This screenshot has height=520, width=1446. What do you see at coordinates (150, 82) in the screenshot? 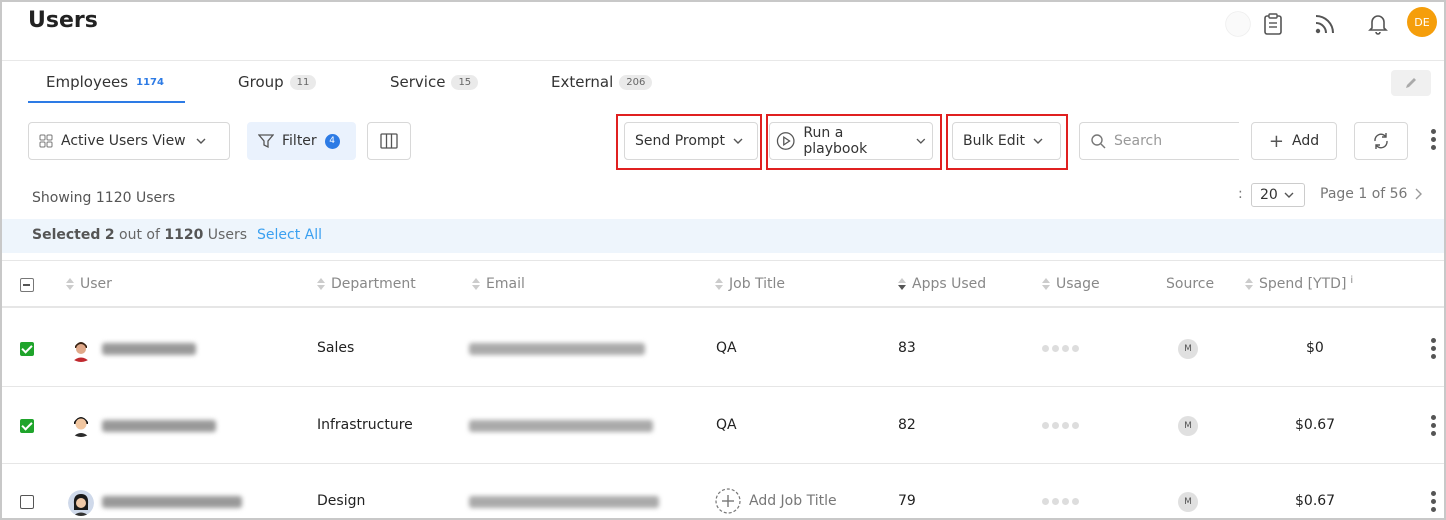
I see `tab-count-badge: 1174` at bounding box center [150, 82].